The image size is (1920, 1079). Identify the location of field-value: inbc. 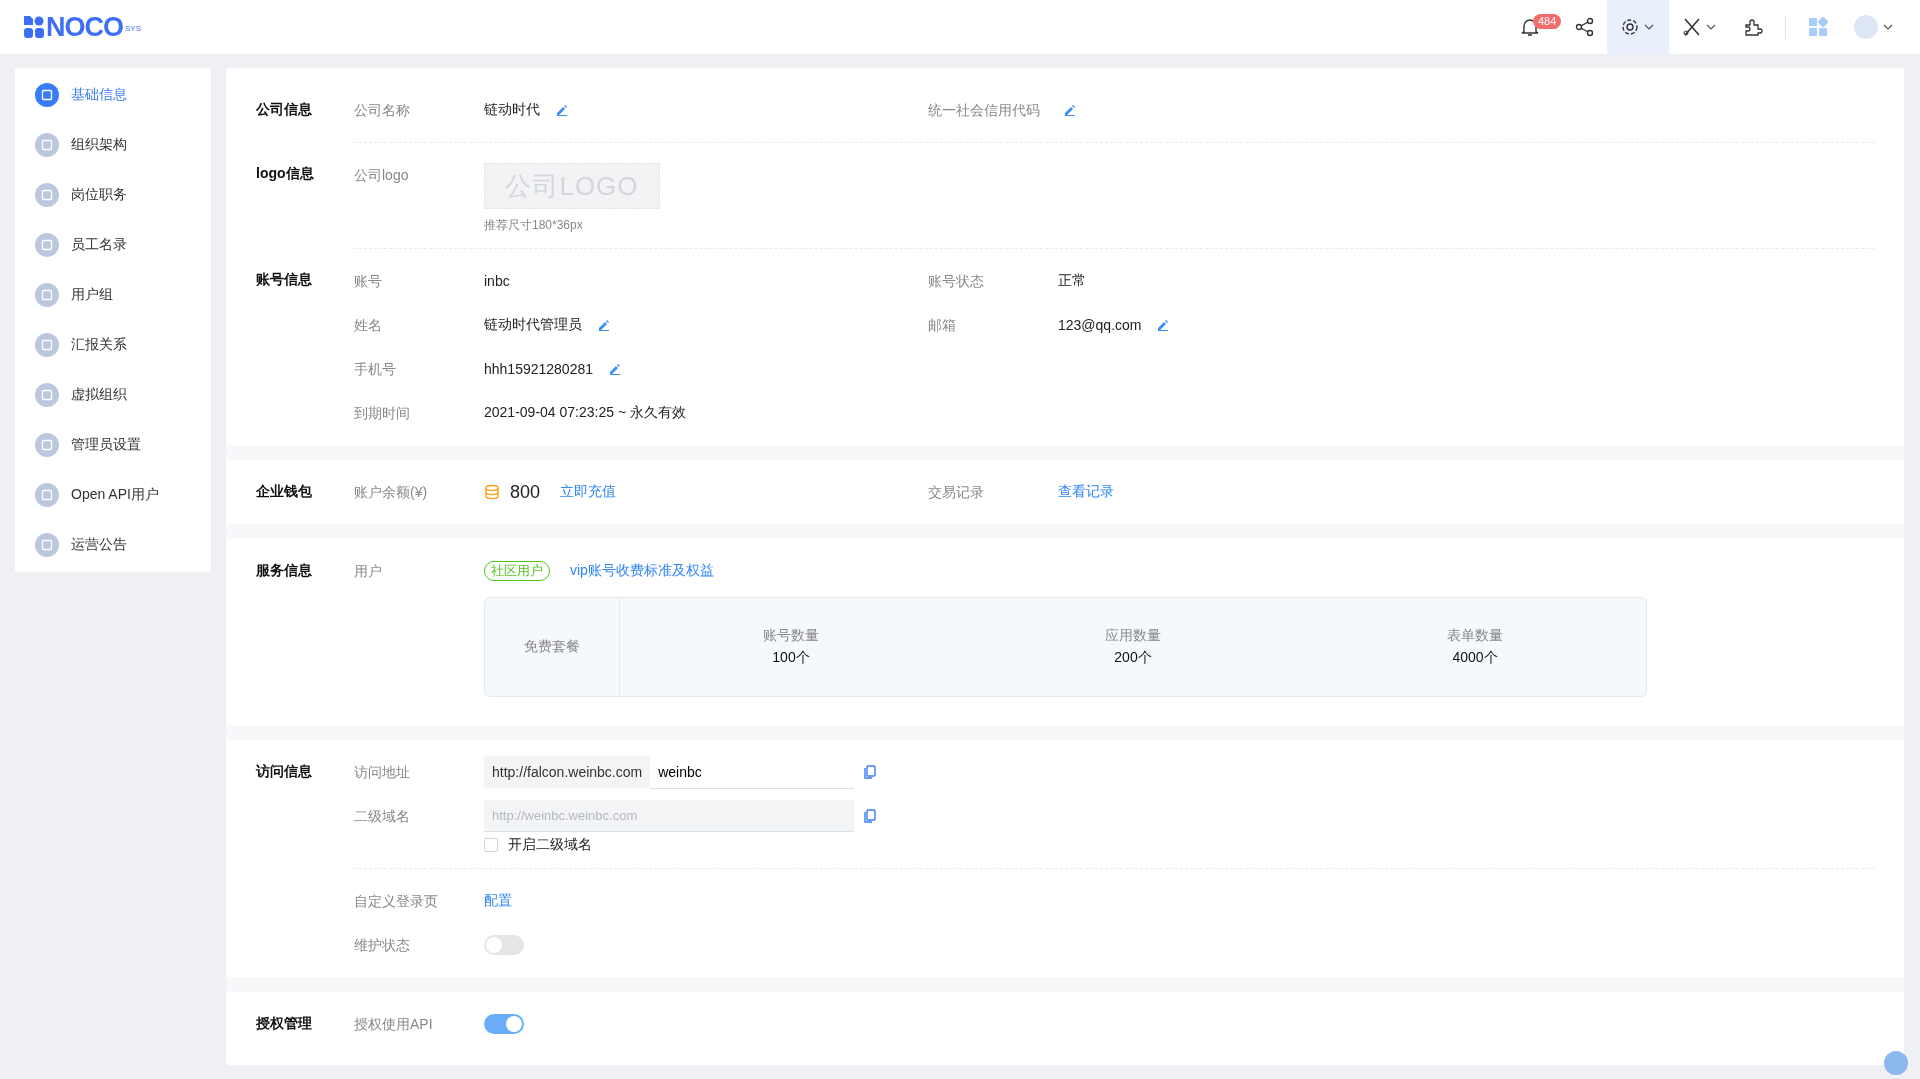
(497, 281).